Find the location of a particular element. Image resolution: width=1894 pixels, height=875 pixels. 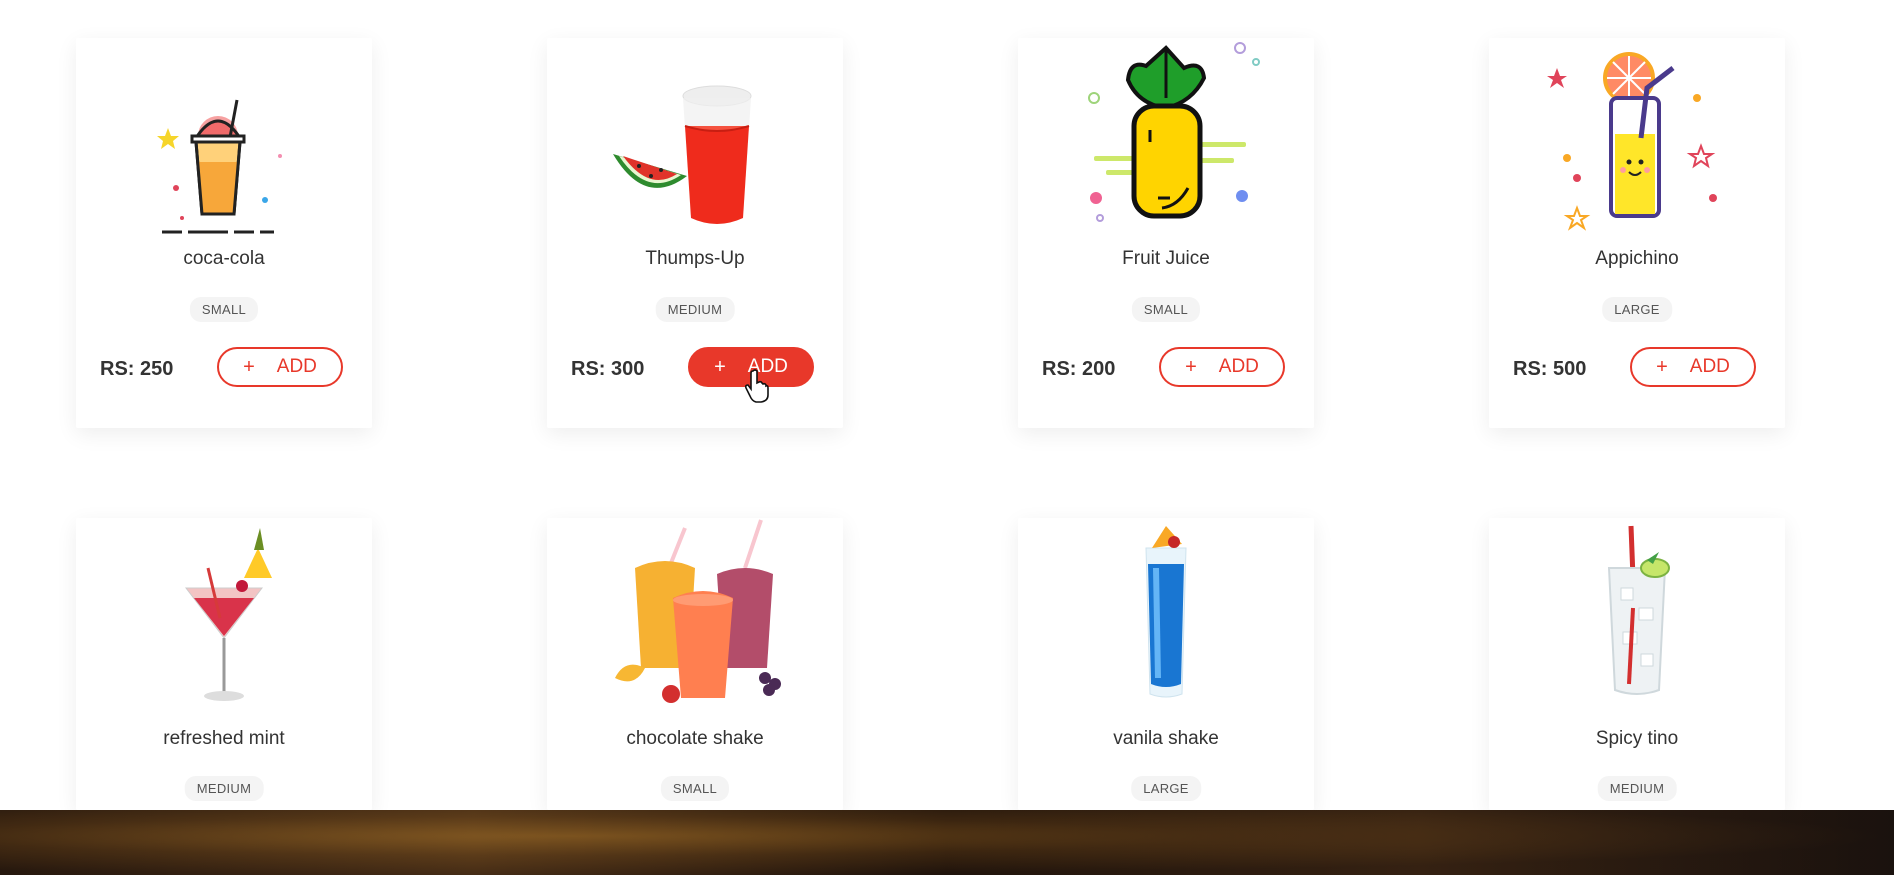

pineapple-icon is located at coordinates (1174, 132).